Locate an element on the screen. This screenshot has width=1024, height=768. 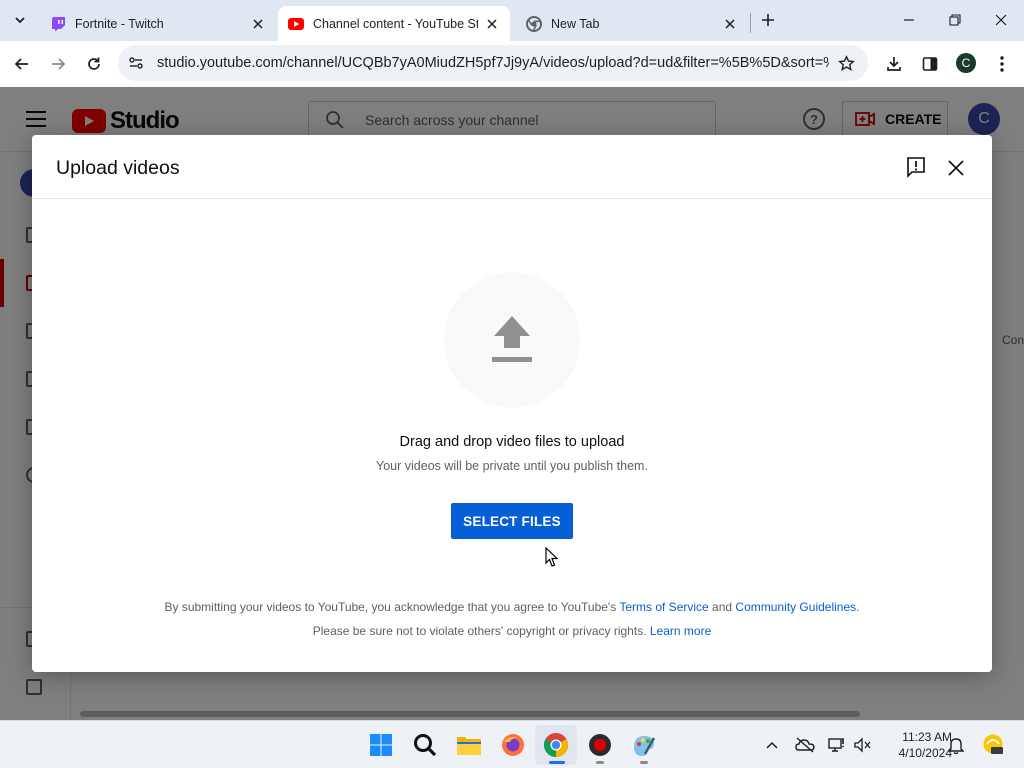
restore-button is located at coordinates (955, 20).